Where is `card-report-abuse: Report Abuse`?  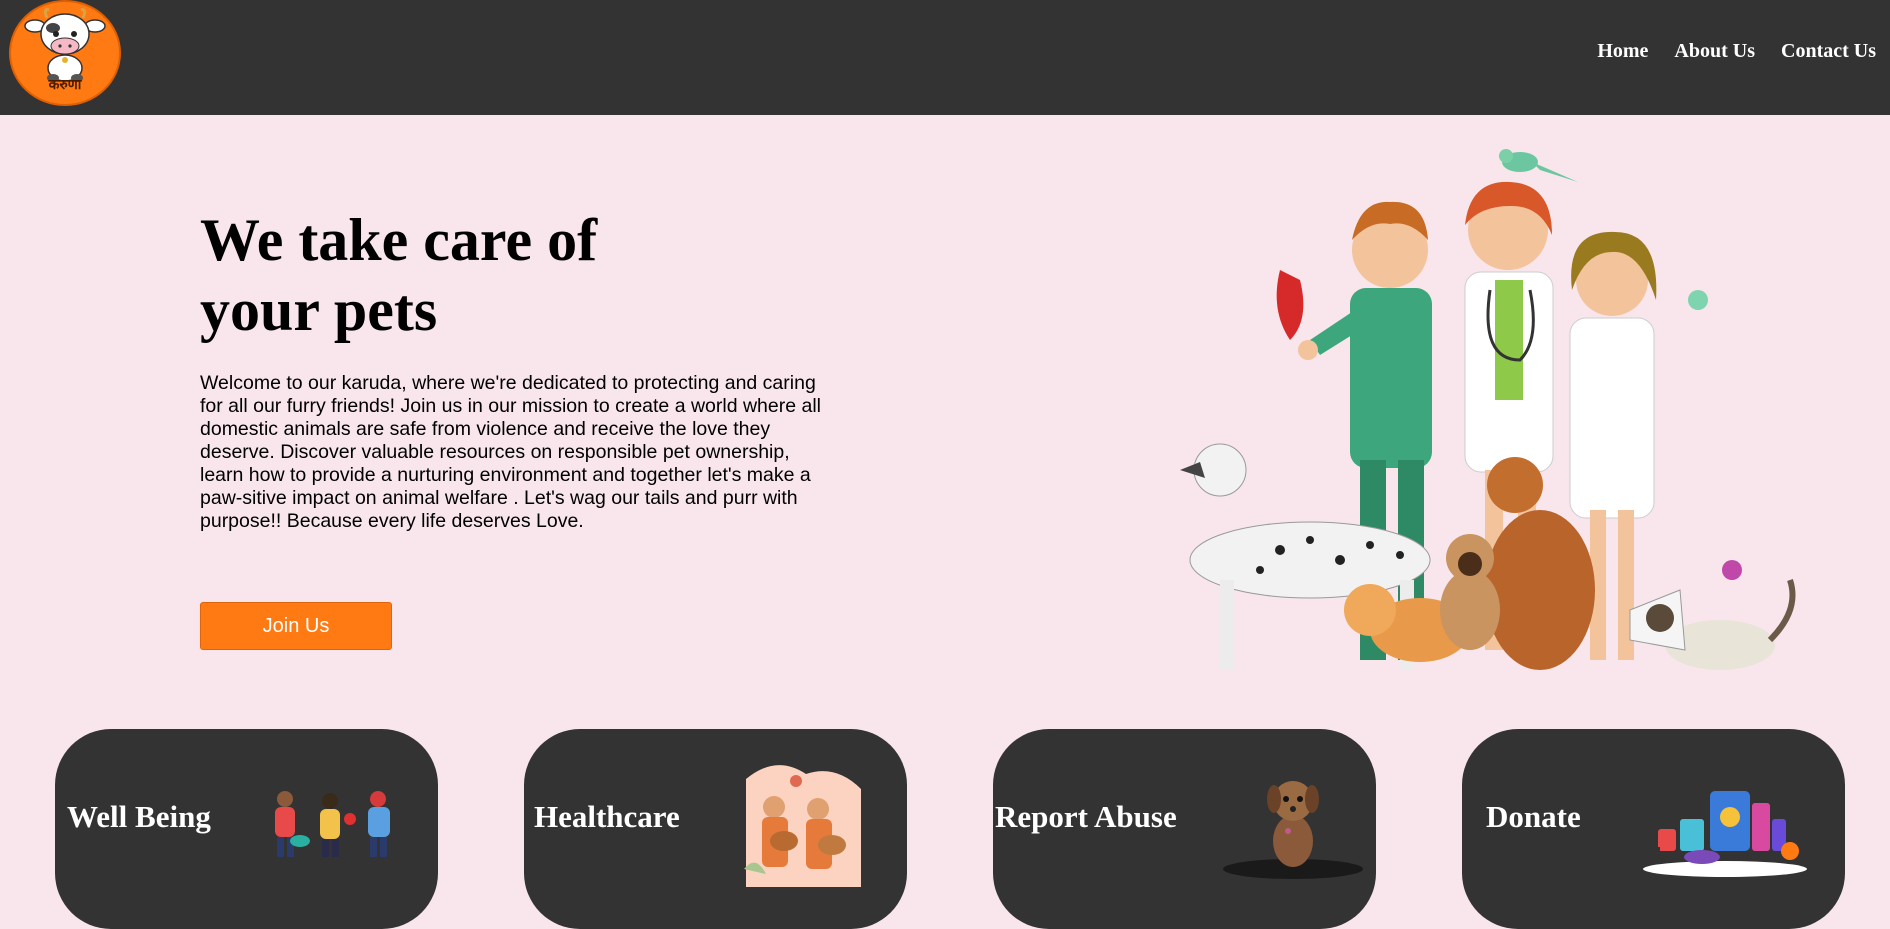 card-report-abuse: Report Abuse is located at coordinates (1184, 829).